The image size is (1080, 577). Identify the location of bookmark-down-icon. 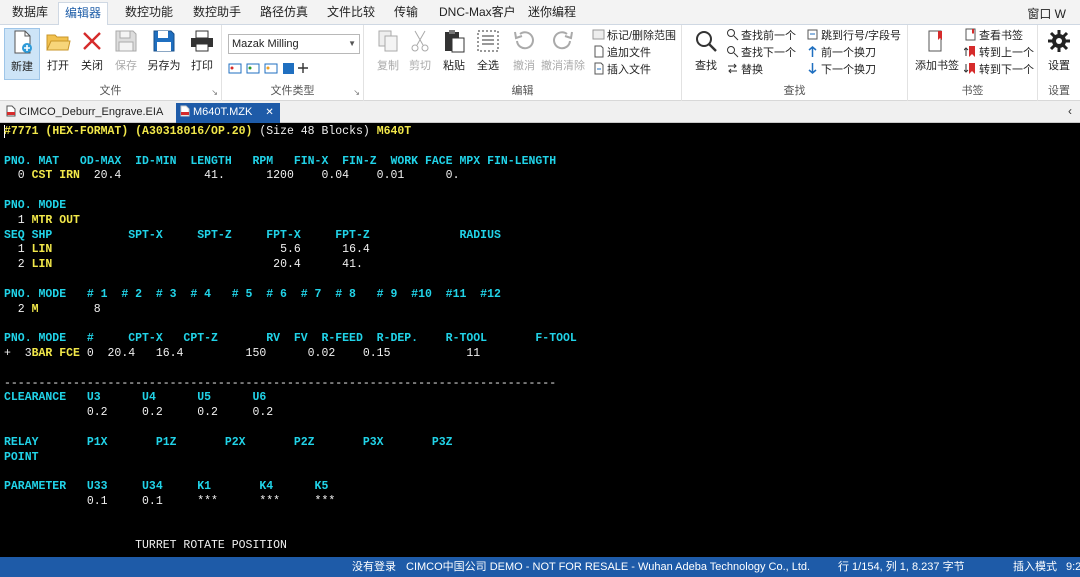
(969, 68).